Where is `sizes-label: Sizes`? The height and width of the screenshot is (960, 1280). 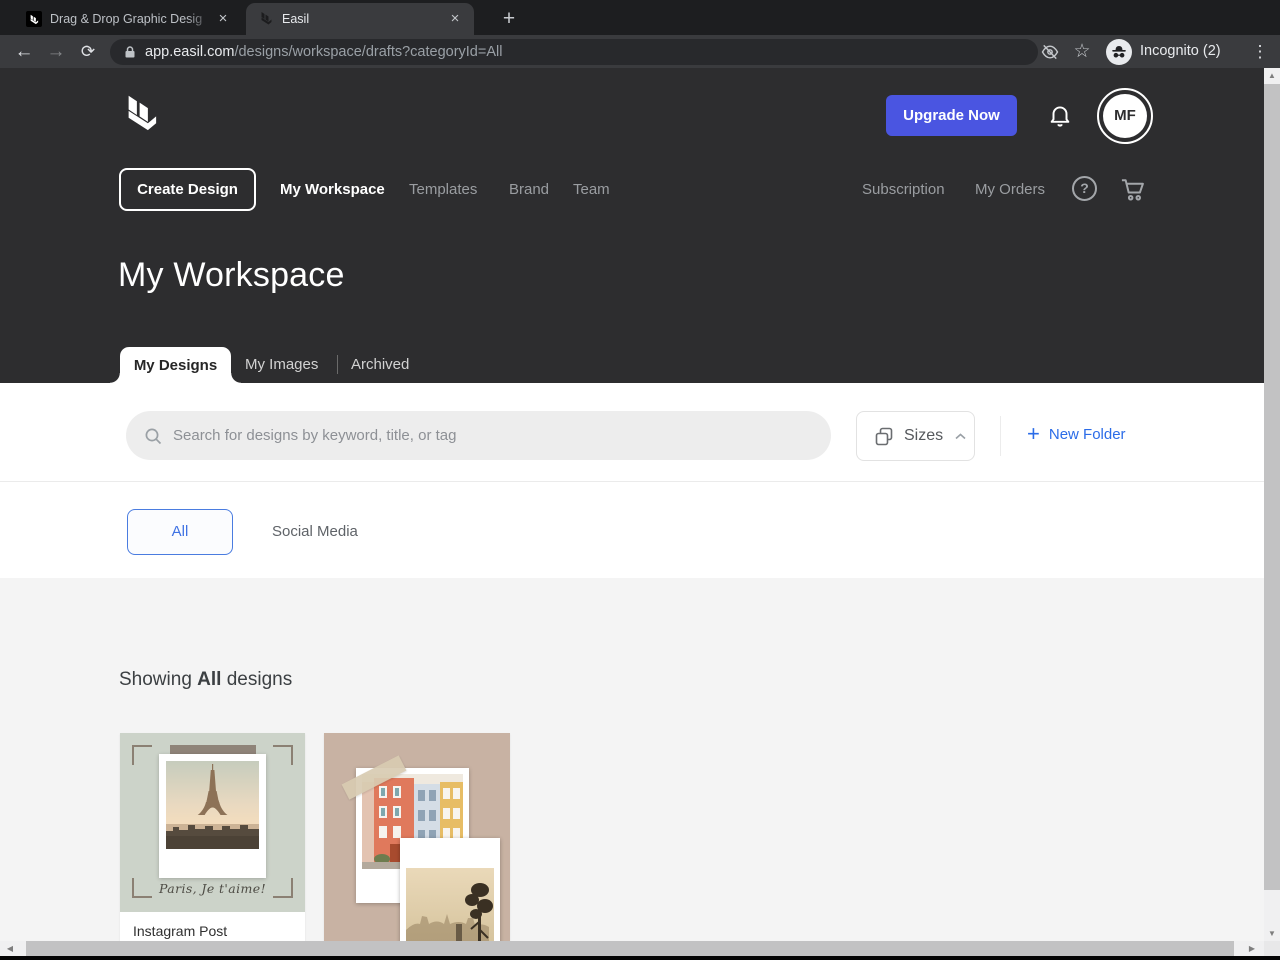
sizes-label: Sizes is located at coordinates (924, 435).